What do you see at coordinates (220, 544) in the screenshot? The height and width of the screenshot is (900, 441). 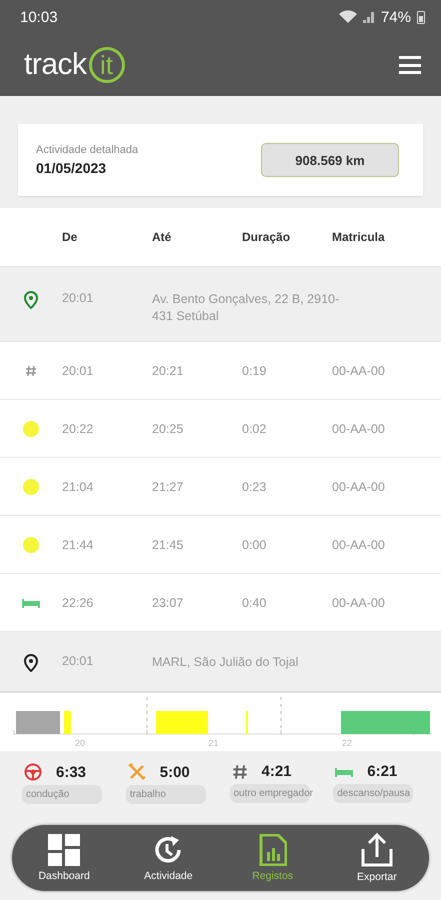 I see `activity-row: 21:44 21:45 0:00 00-AA-00` at bounding box center [220, 544].